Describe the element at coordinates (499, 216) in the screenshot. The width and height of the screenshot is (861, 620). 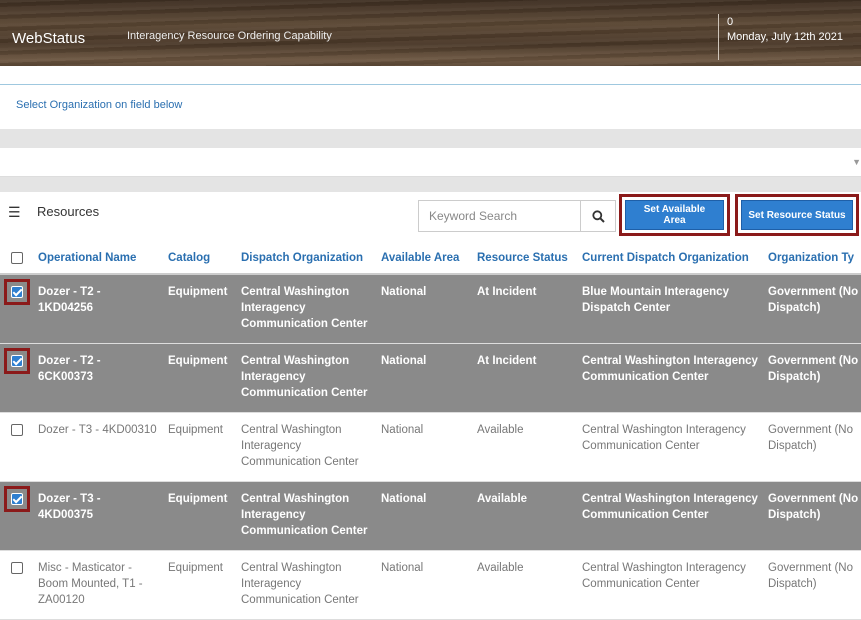
I see `keyword-search-input` at that location.